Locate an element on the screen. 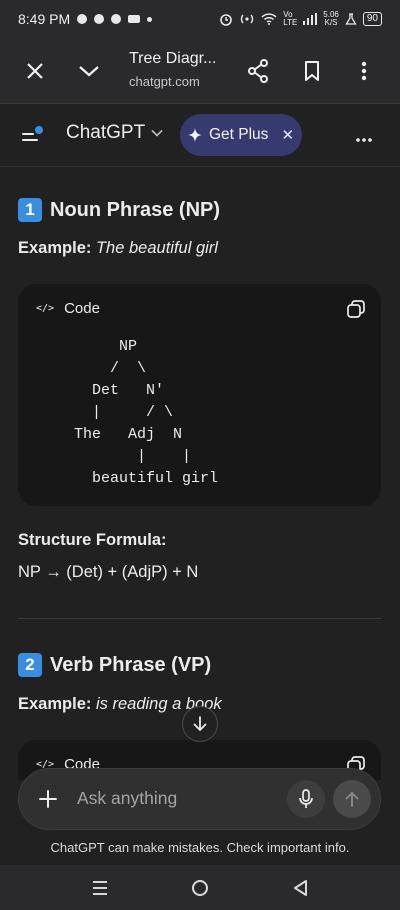 The image size is (400, 910). microphone-icon is located at coordinates (306, 798).